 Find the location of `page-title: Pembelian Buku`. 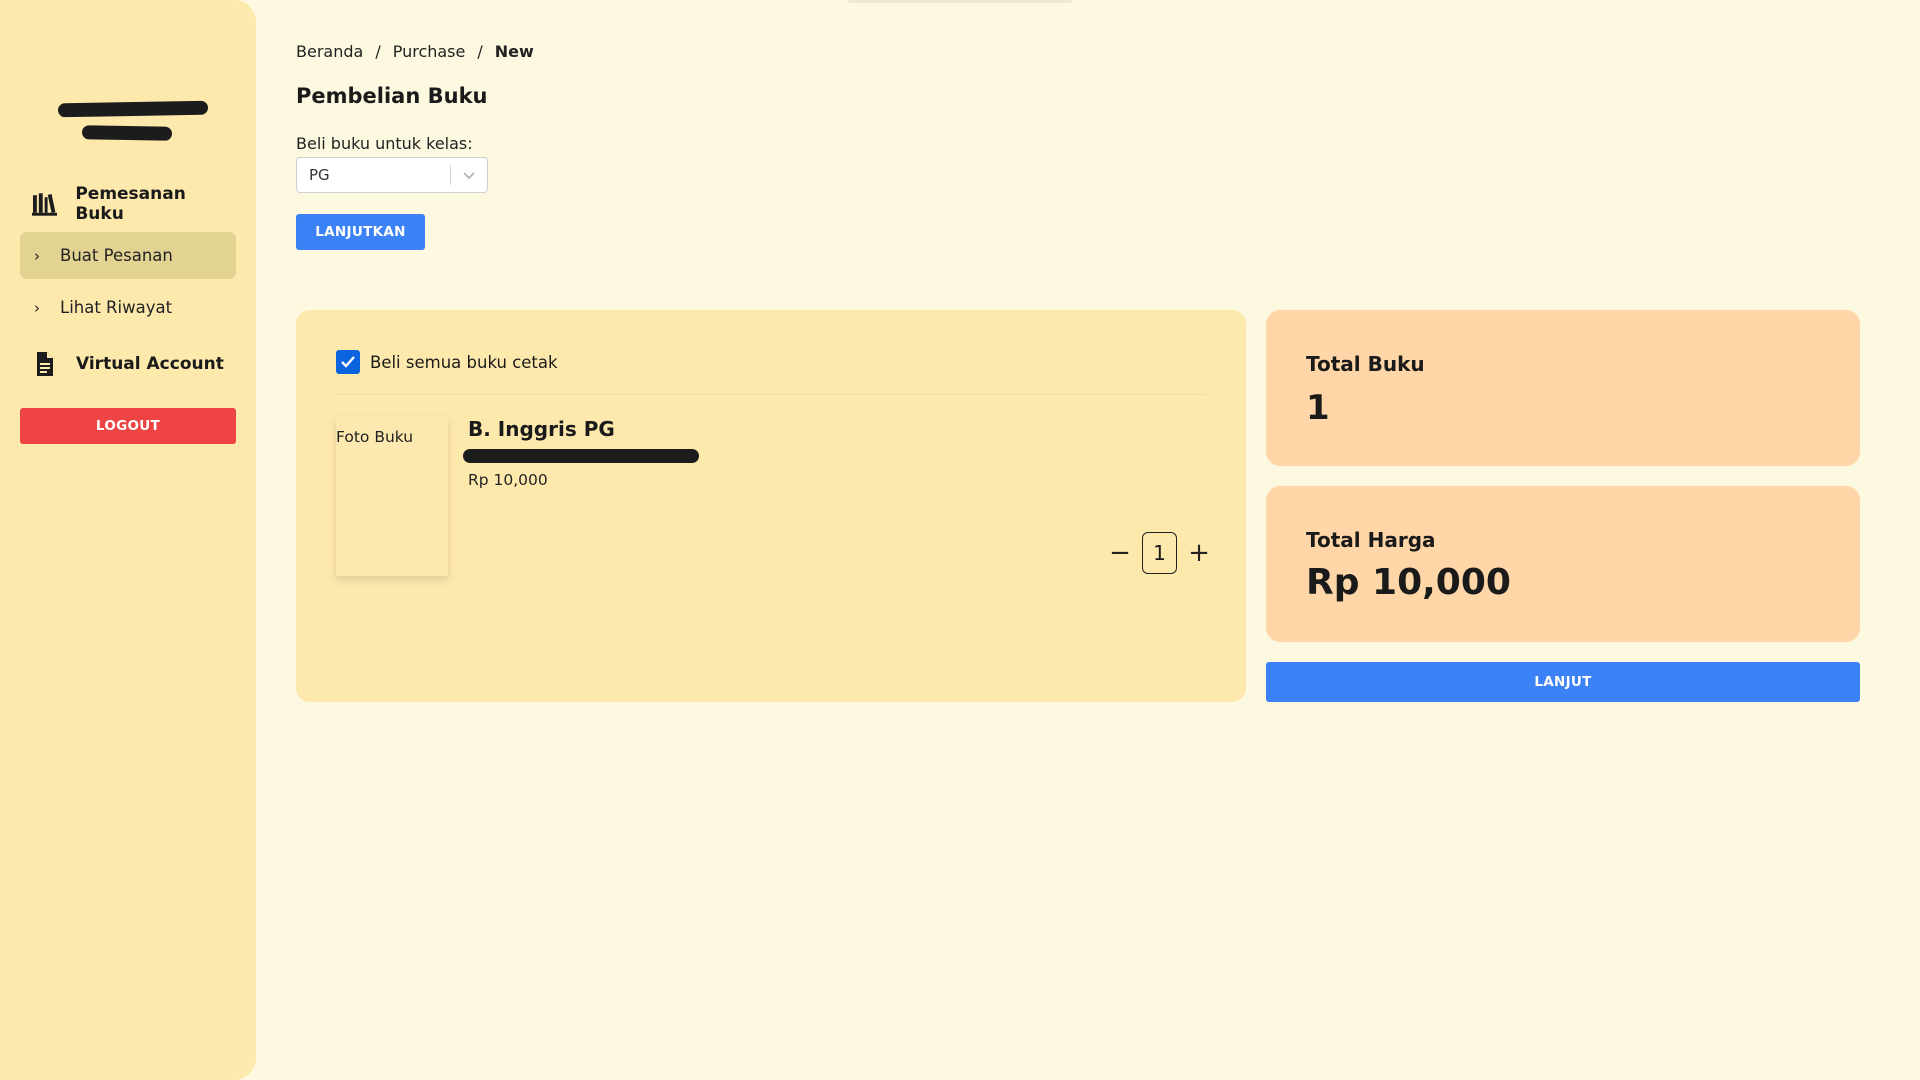

page-title: Pembelian Buku is located at coordinates (392, 96).